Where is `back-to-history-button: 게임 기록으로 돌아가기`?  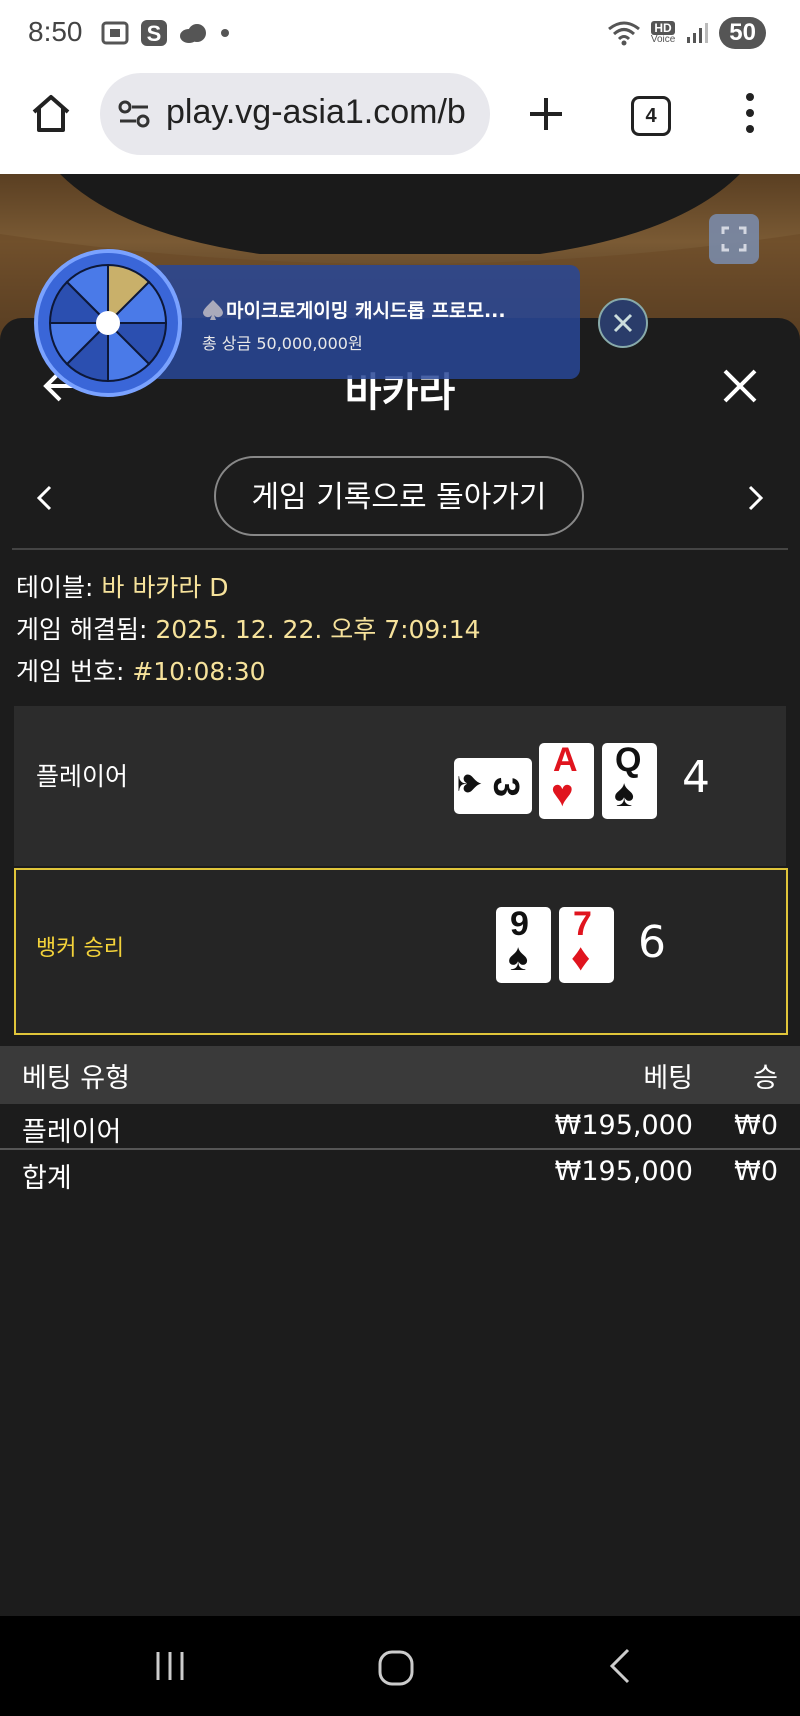
back-to-history-button: 게임 기록으로 돌아가기 is located at coordinates (399, 496).